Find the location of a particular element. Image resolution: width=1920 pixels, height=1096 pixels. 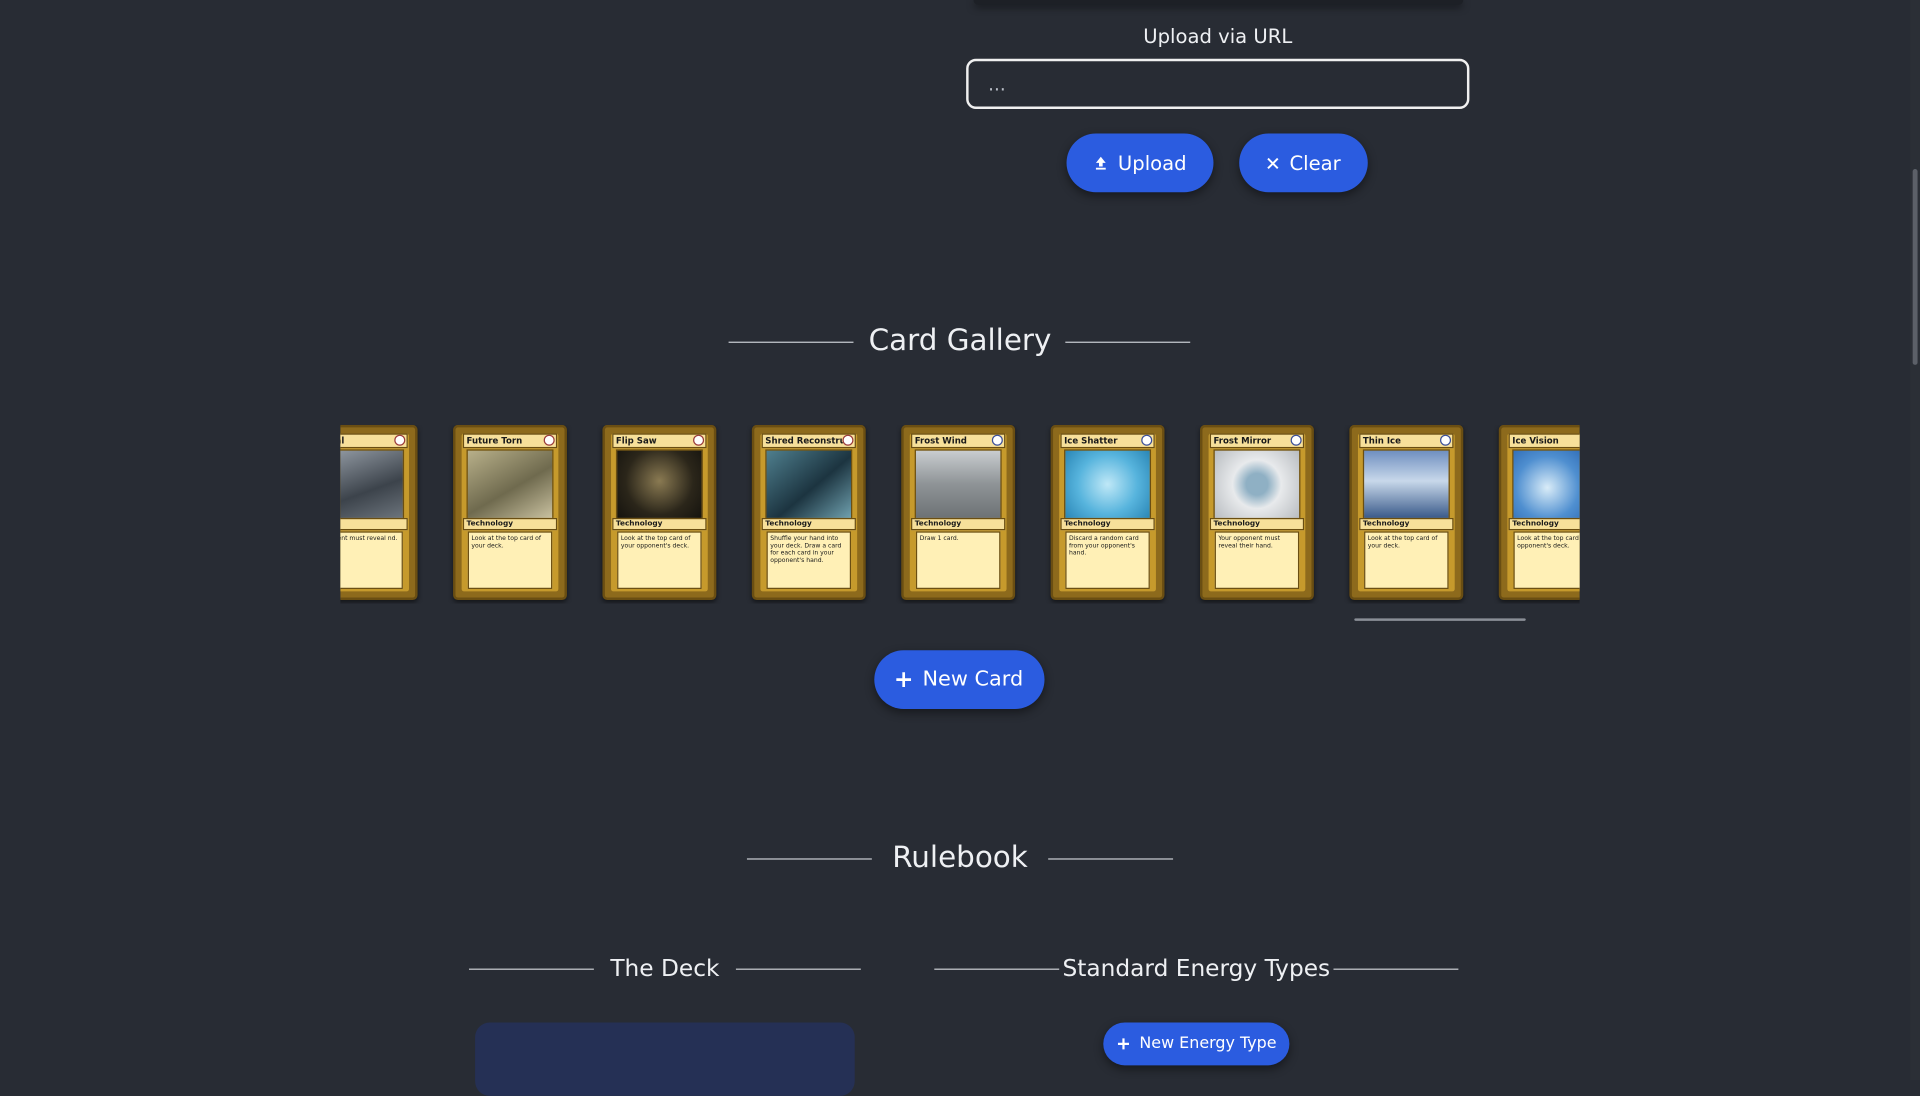

new-energy-type-label: New Energy Type is located at coordinates (1208, 1044).